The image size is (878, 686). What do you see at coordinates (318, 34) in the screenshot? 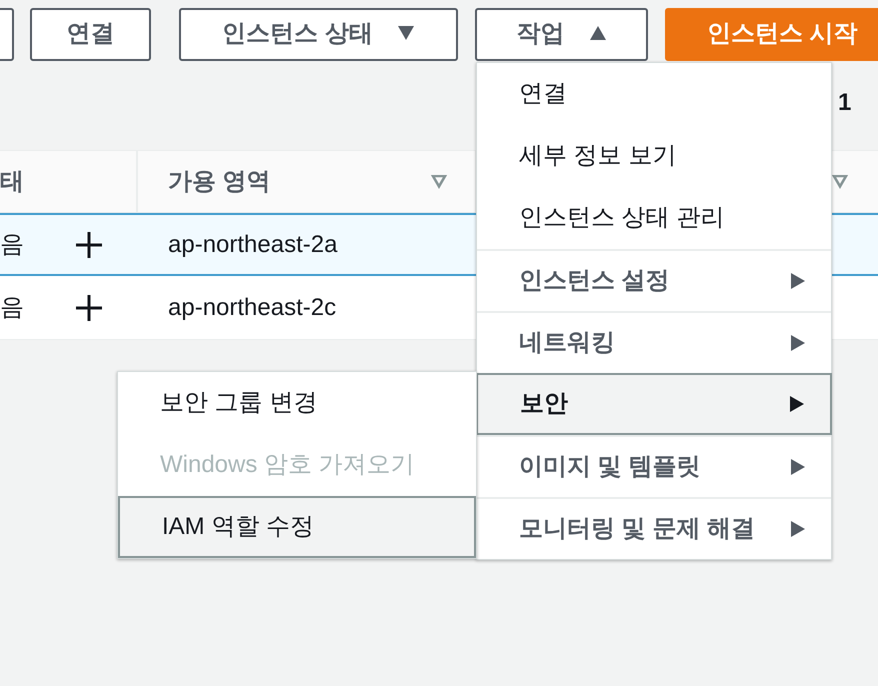
I see `dropdown-button: 인스턴스 상태` at bounding box center [318, 34].